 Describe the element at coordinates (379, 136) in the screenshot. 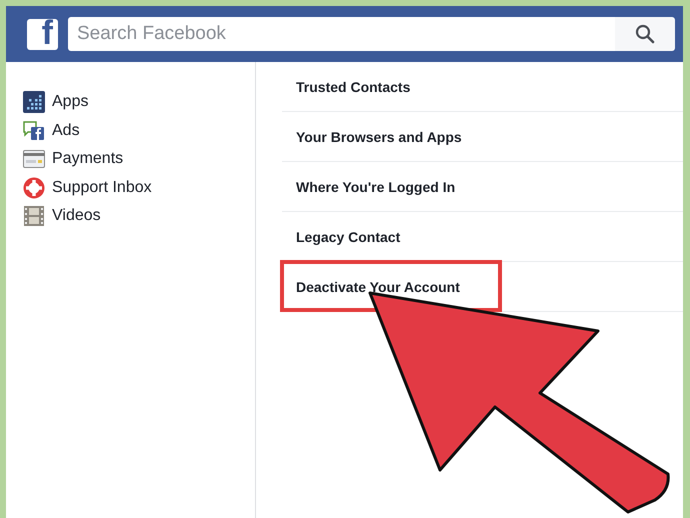

I see `settings-item: Your Browsers and Apps` at that location.